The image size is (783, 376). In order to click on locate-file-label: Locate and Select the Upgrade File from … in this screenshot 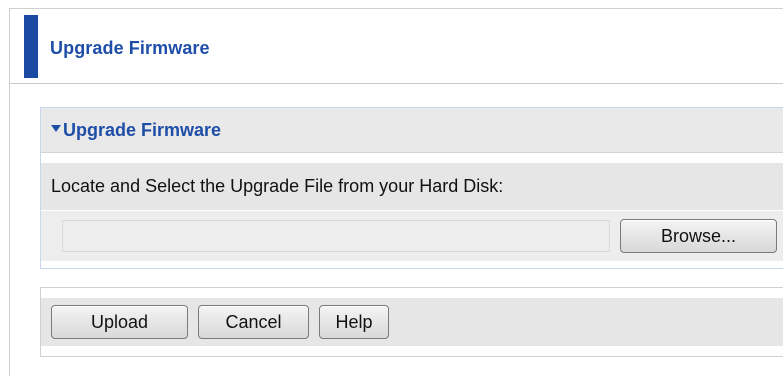, I will do `click(277, 186)`.